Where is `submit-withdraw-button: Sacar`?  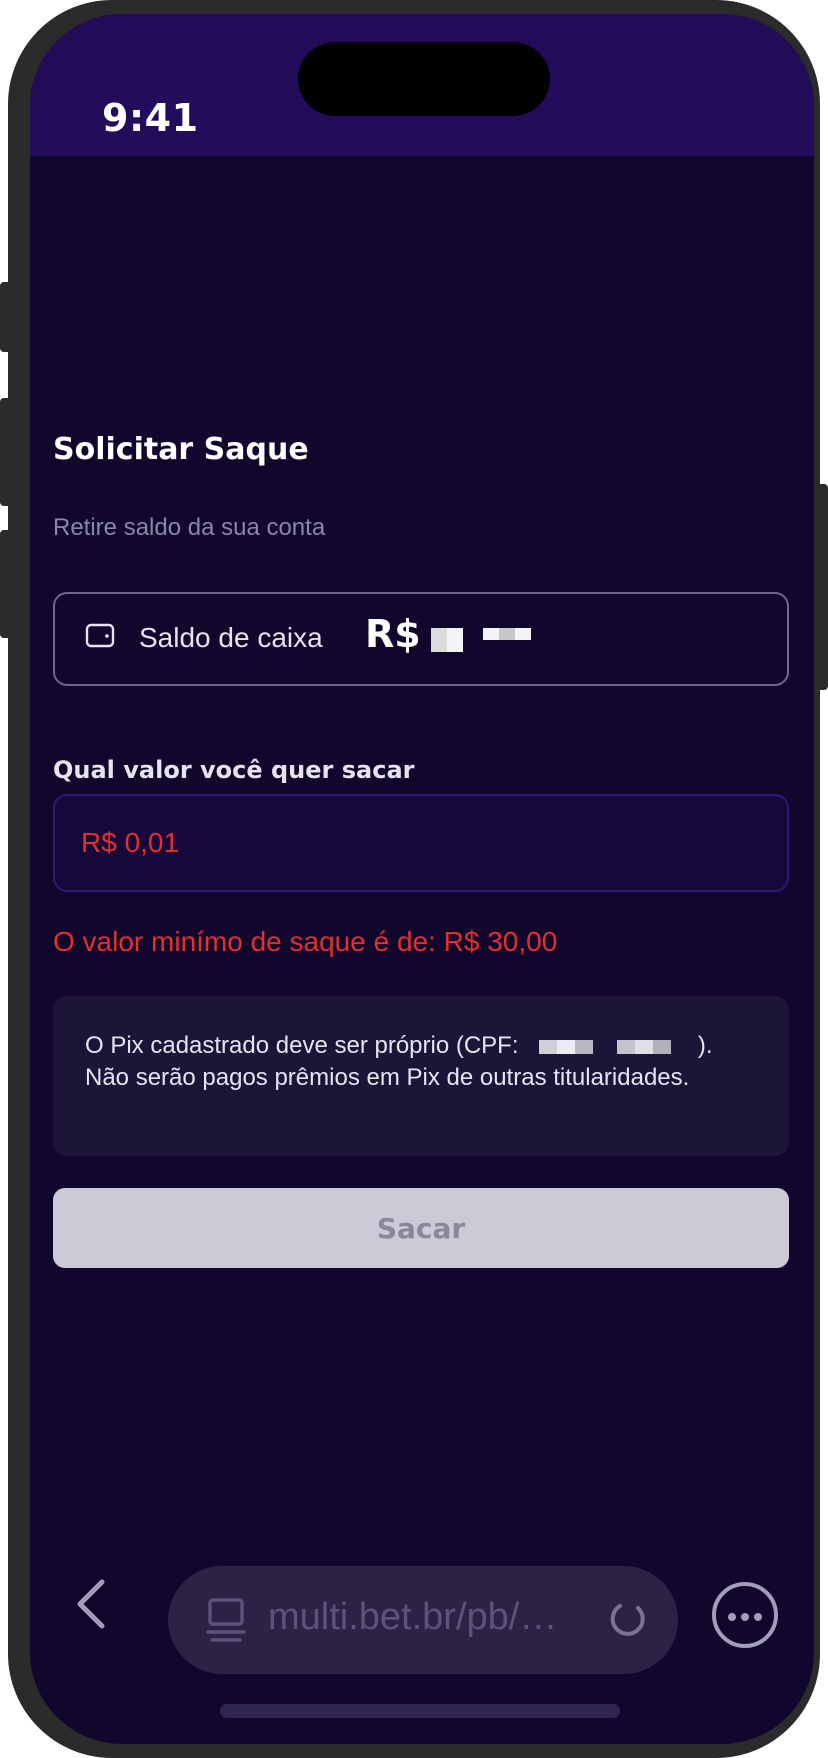 submit-withdraw-button: Sacar is located at coordinates (421, 1228).